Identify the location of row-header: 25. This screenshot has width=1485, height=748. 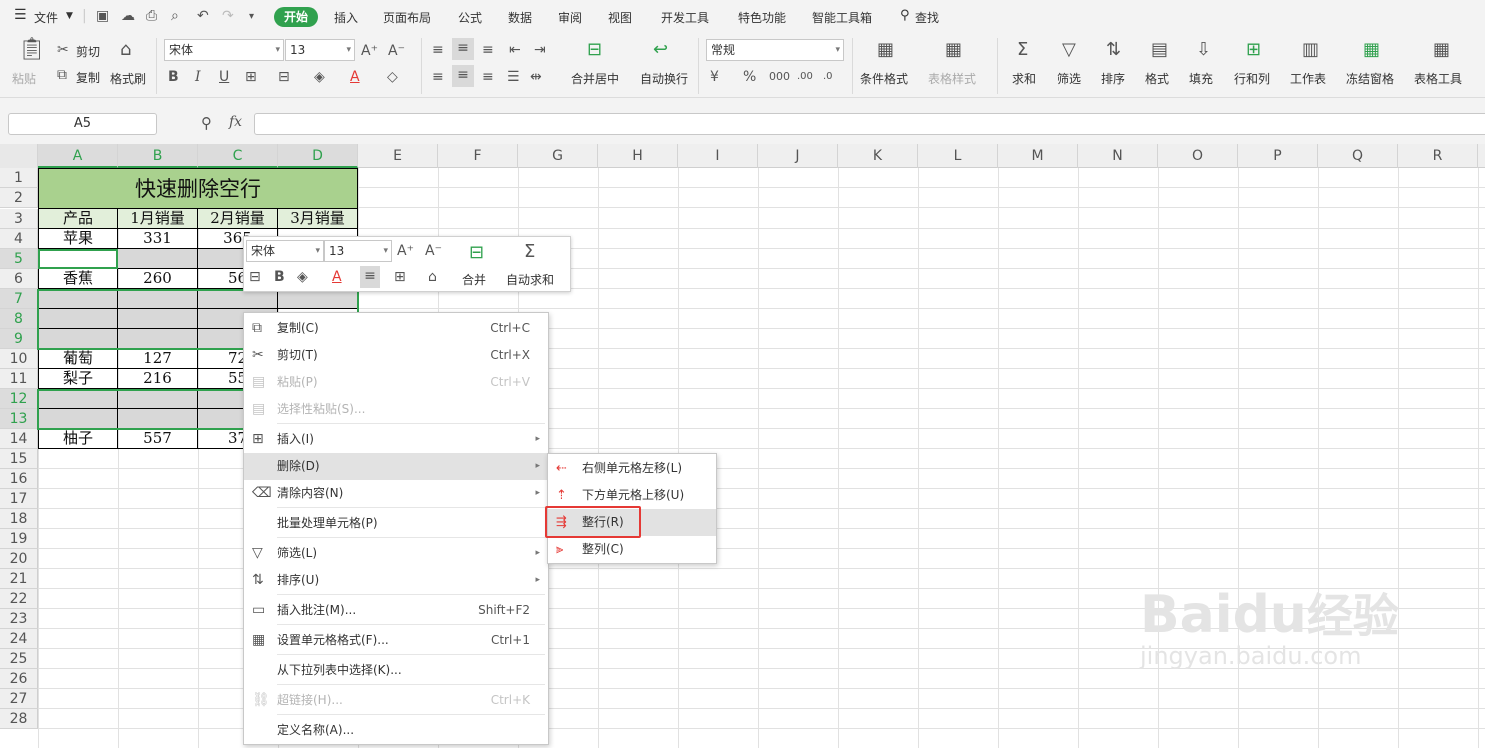
(19, 659).